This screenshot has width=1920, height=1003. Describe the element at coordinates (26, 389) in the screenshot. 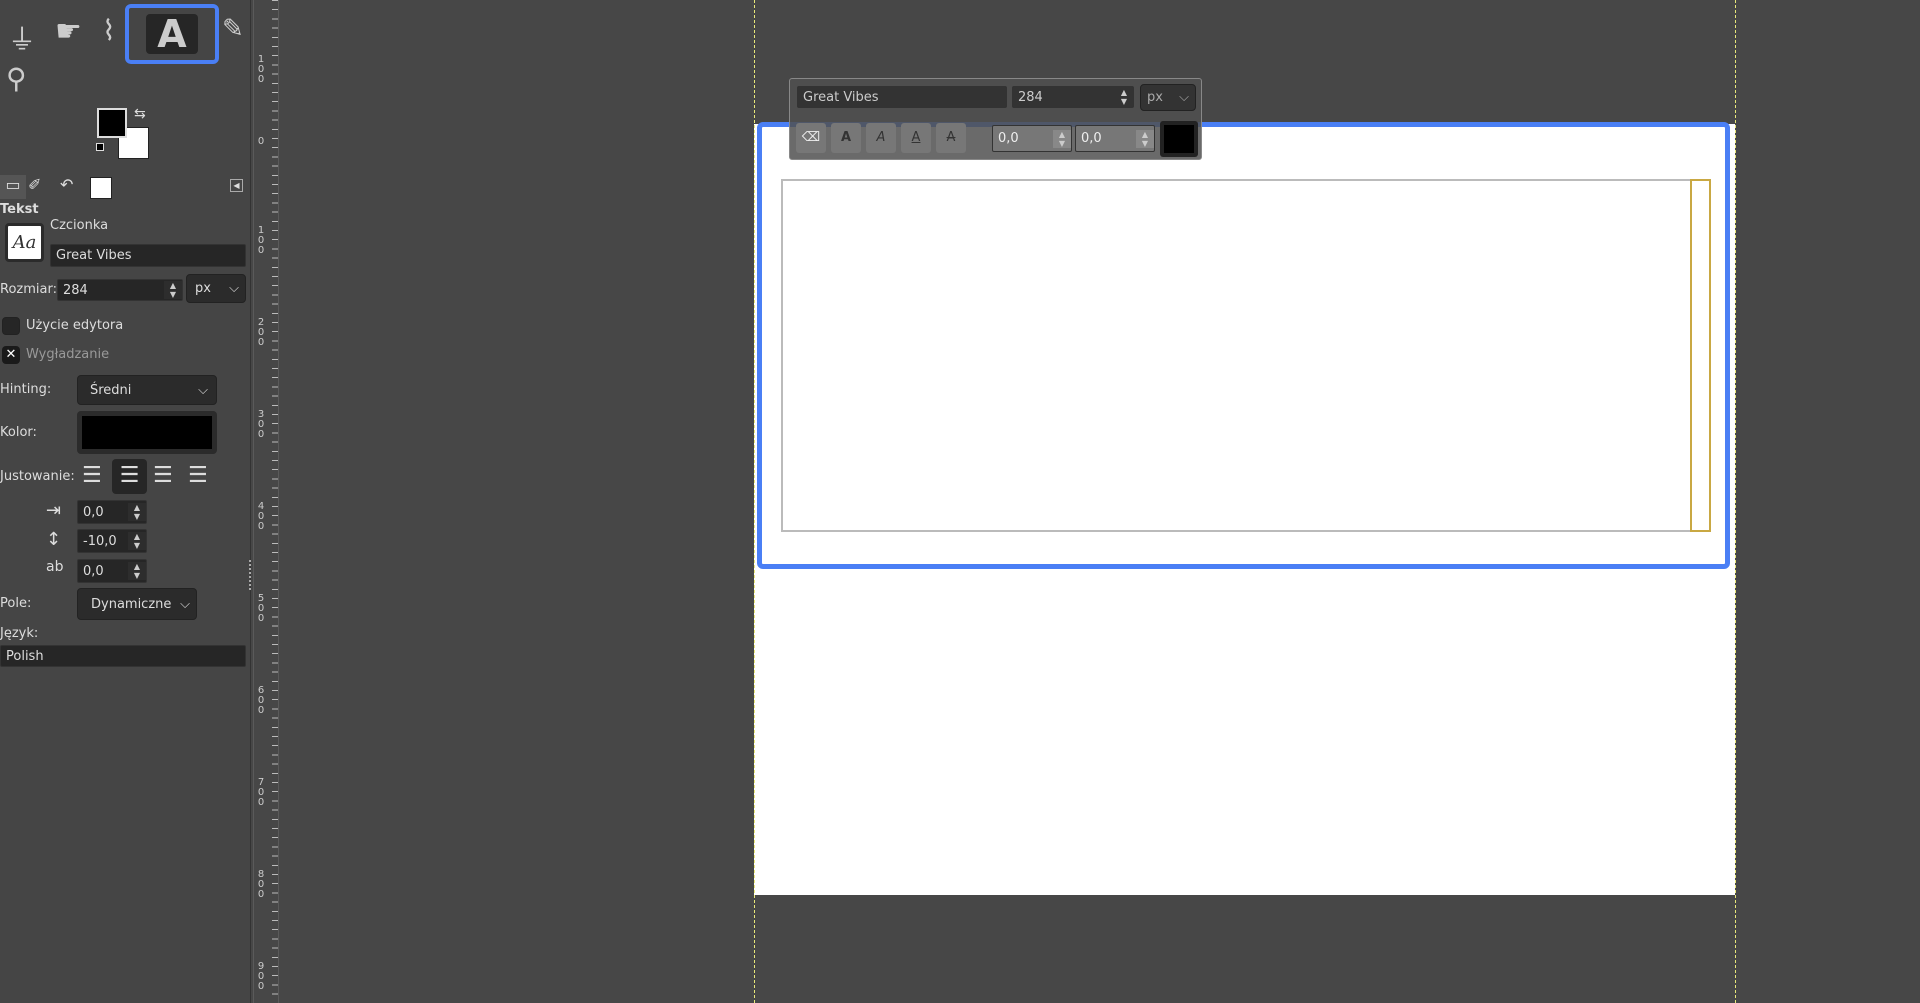

I see `hinting-label: Hinting:` at that location.